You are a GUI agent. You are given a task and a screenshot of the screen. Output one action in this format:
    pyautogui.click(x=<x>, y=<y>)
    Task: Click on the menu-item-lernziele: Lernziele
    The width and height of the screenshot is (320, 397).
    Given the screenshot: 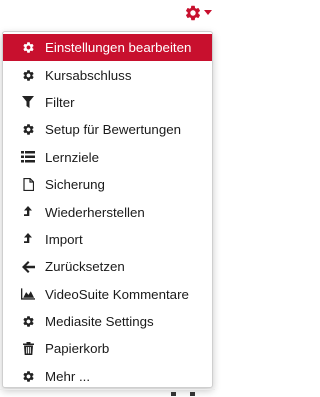 What is the action you would take?
    pyautogui.click(x=107, y=157)
    